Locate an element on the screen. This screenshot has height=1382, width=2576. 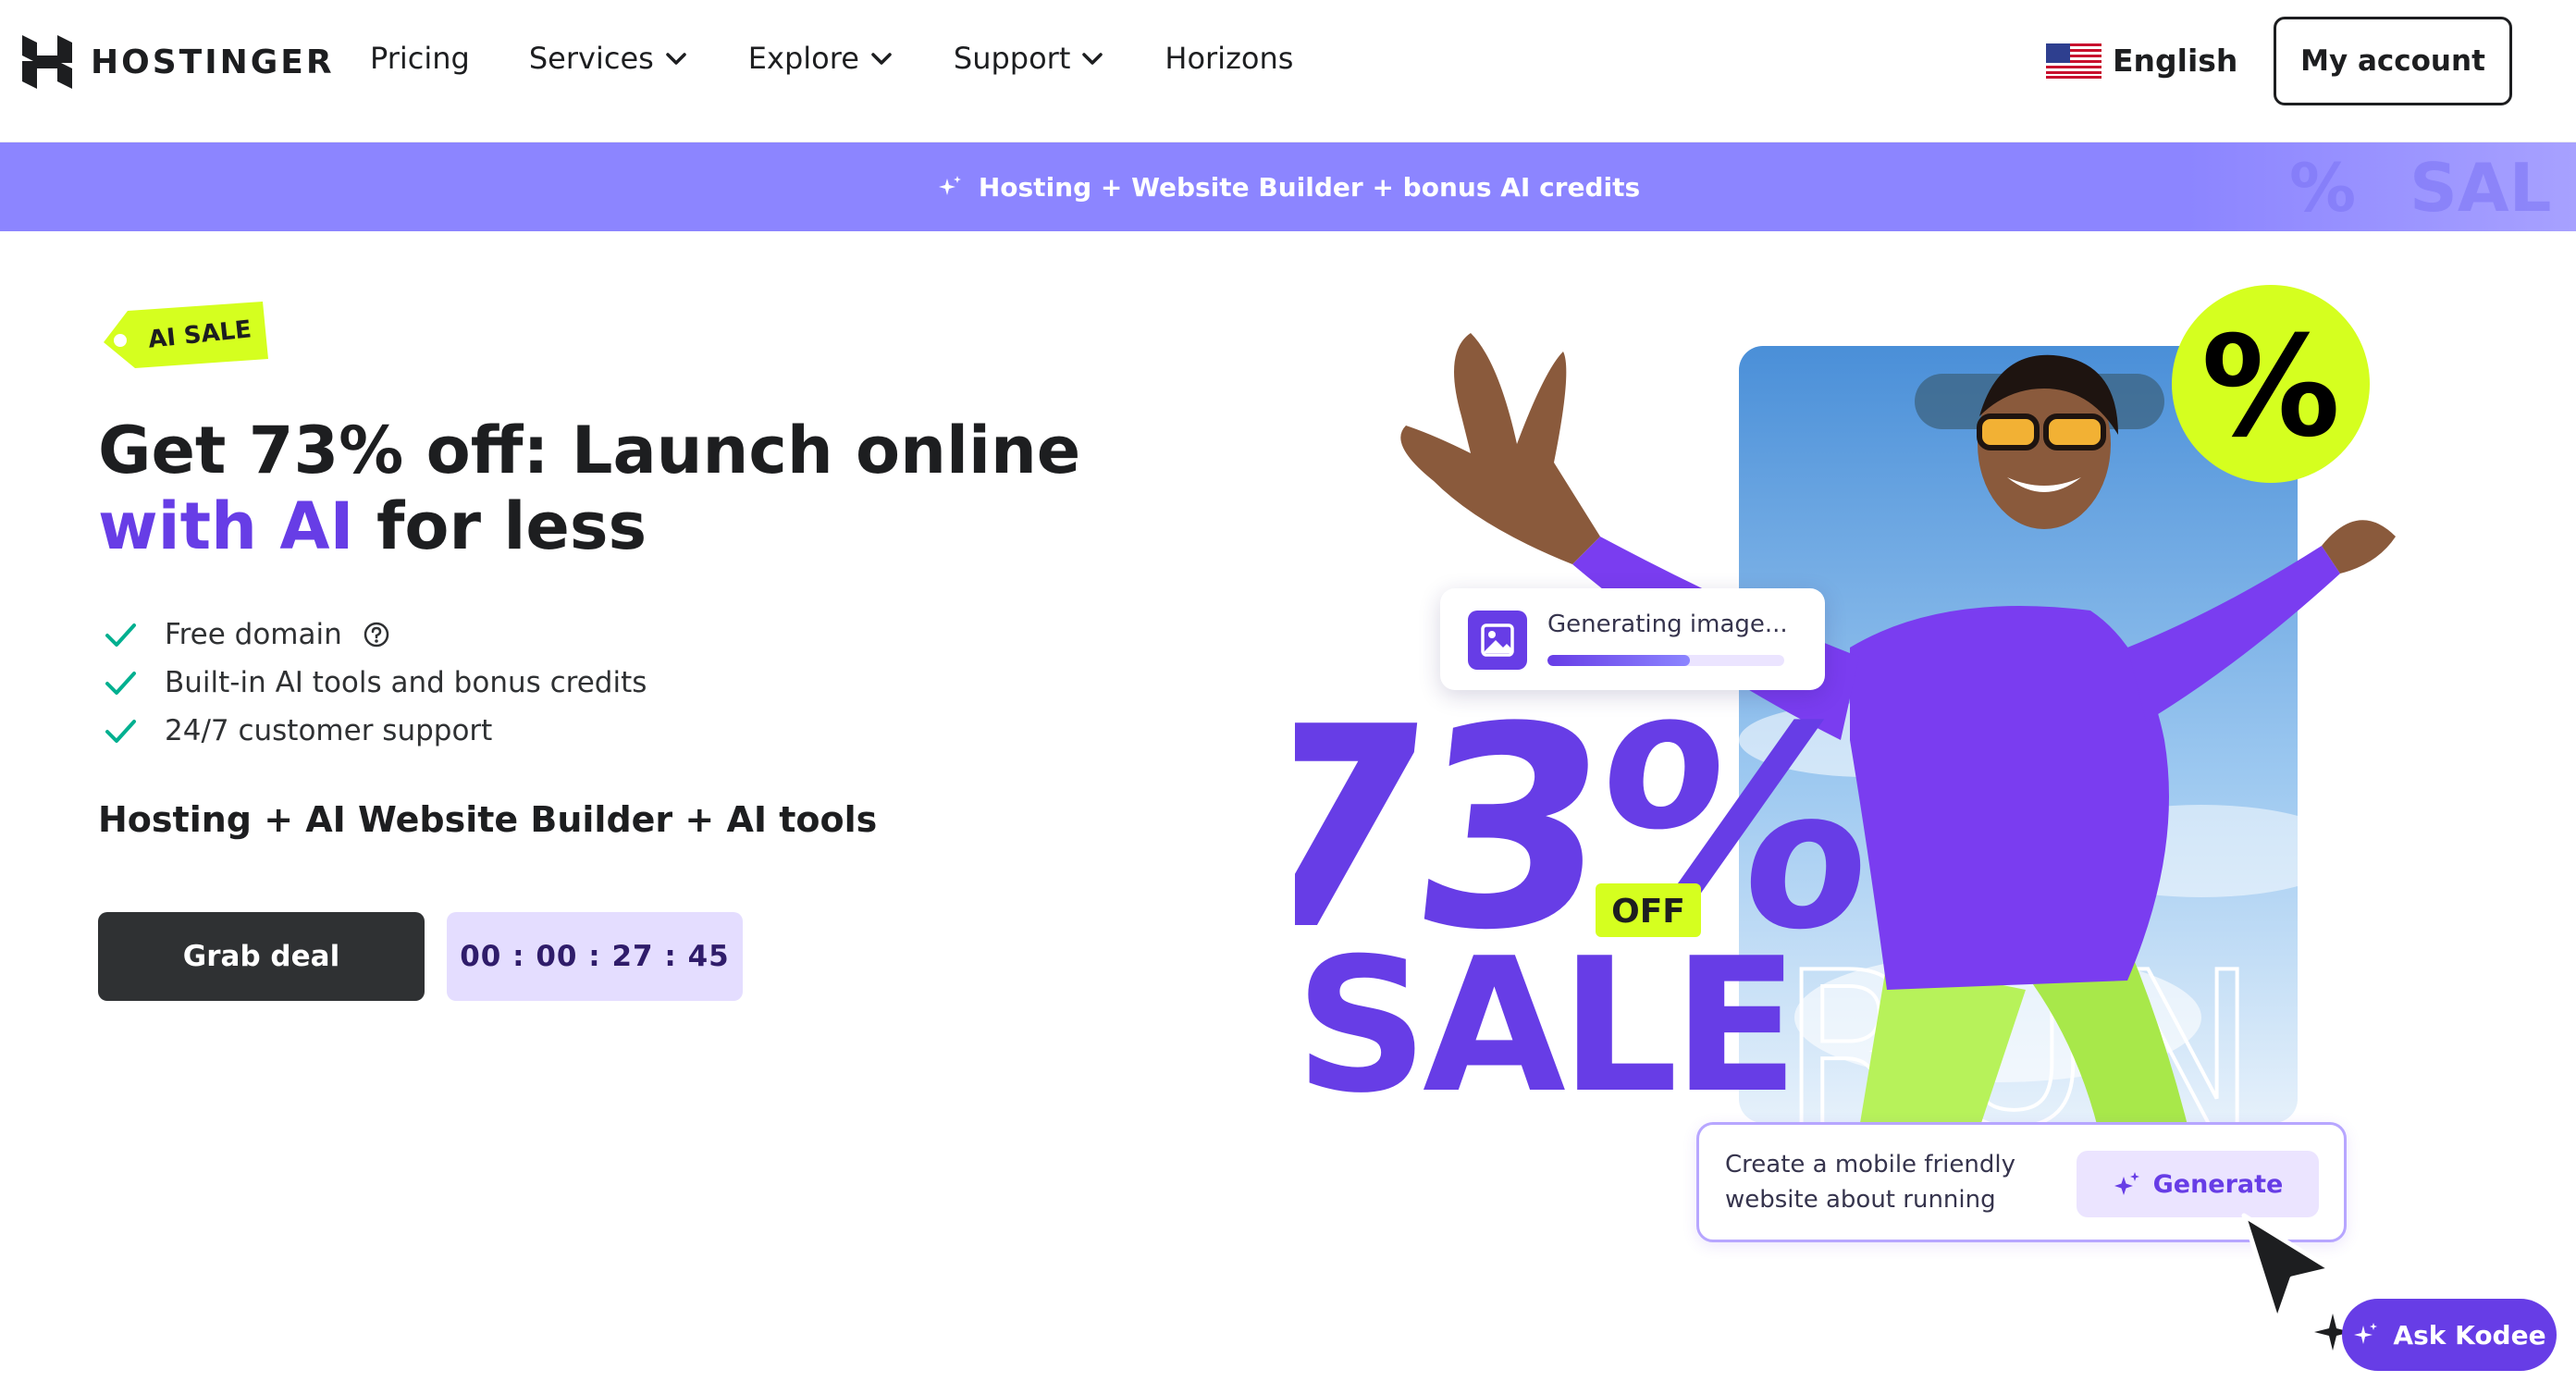
nav-item-horizons: Horizons is located at coordinates (1229, 58).